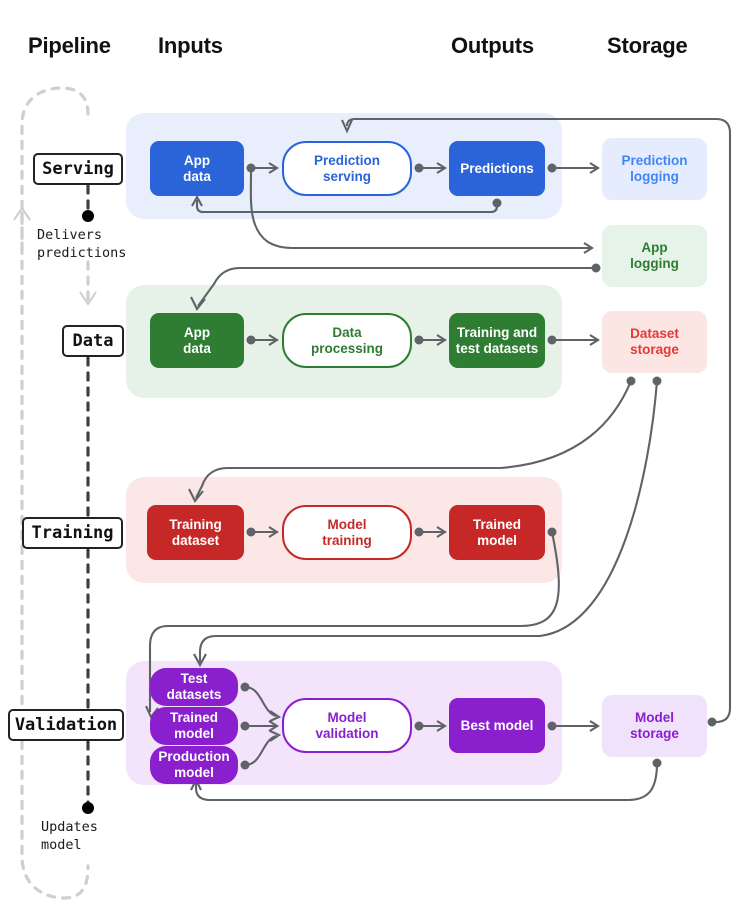 Image resolution: width=742 pixels, height=906 pixels. I want to click on pipeline-label-serving: Serving, so click(78, 169).